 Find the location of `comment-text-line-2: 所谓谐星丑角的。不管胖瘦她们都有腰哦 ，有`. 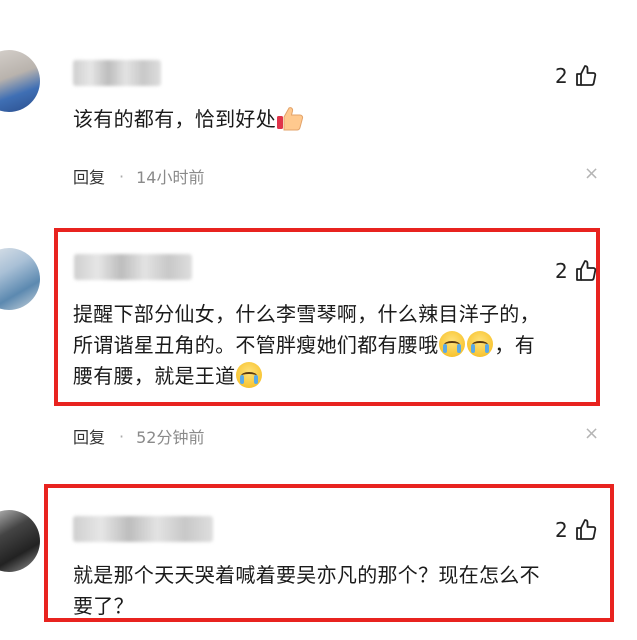

comment-text-line-2: 所谓谐星丑角的。不管胖瘦她们都有腰哦 ，有 is located at coordinates (304, 344).